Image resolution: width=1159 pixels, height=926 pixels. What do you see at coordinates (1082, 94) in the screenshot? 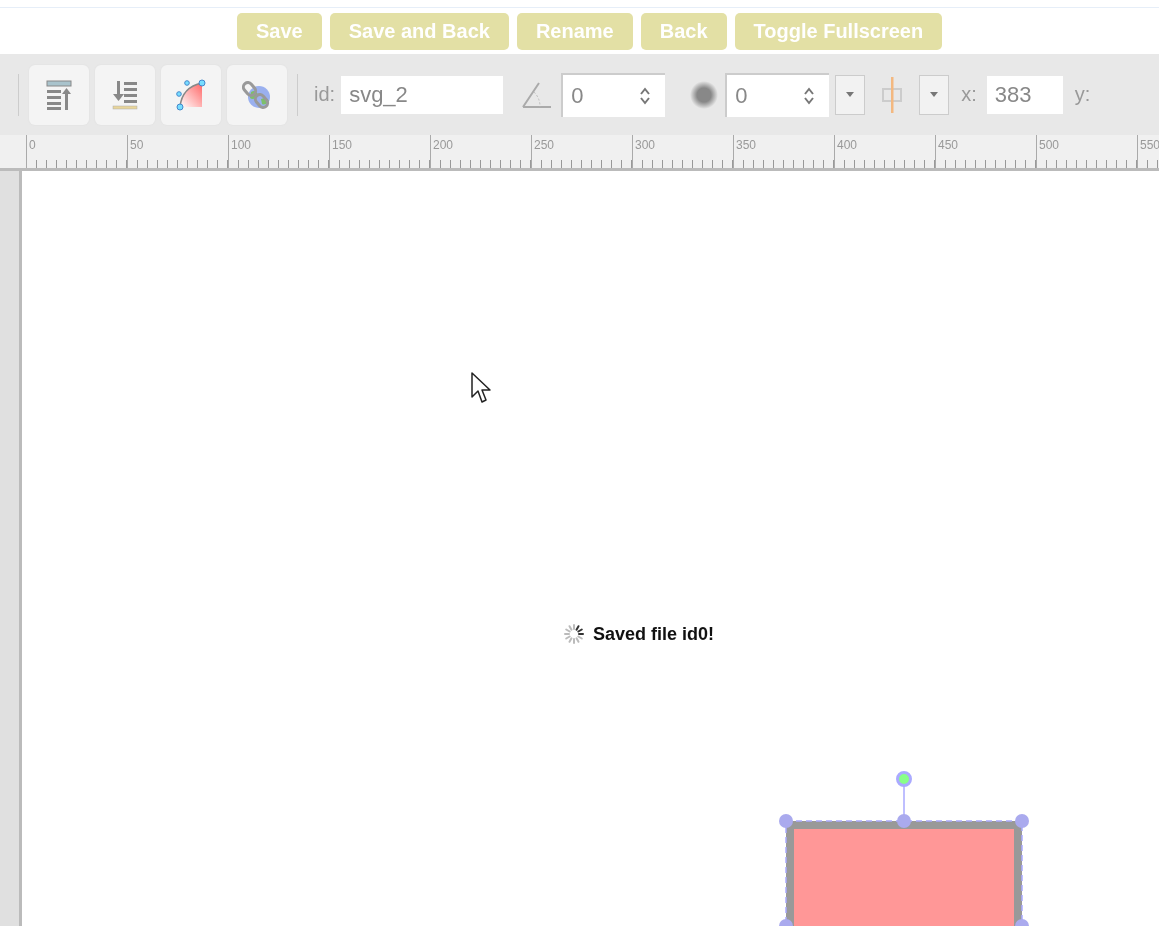
I see `y-label: y:` at bounding box center [1082, 94].